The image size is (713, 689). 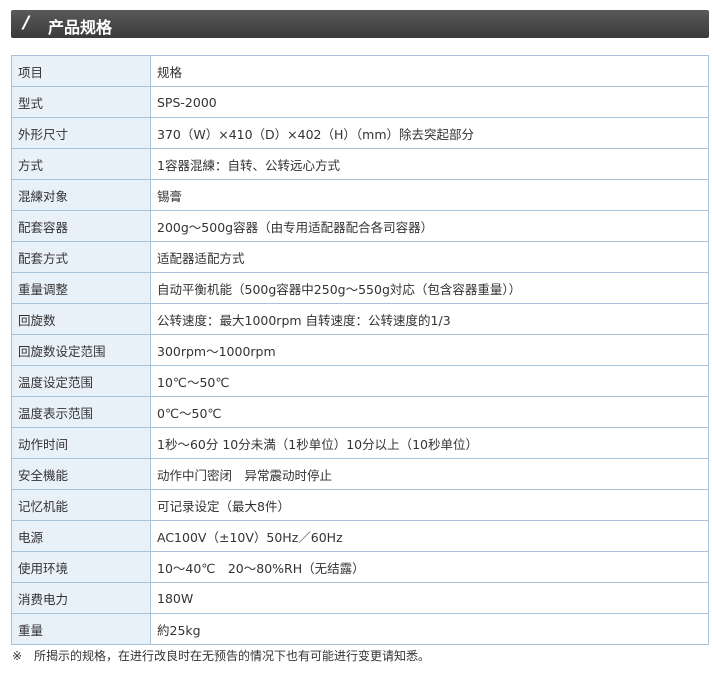 I want to click on table-row: 型式 SPS-2000, so click(x=360, y=102).